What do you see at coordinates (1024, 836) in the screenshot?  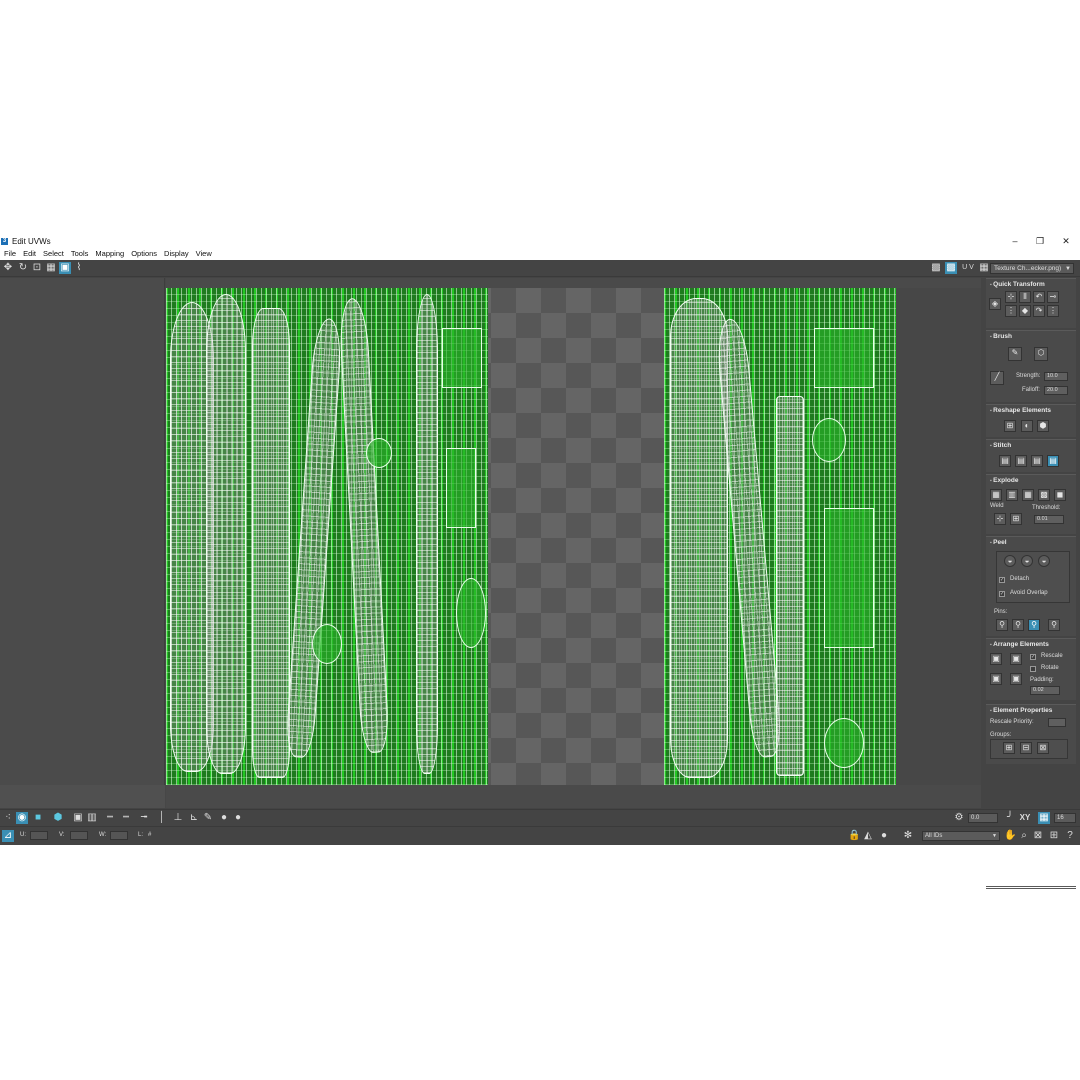 I see `zoom-icon: ⌕` at bounding box center [1024, 836].